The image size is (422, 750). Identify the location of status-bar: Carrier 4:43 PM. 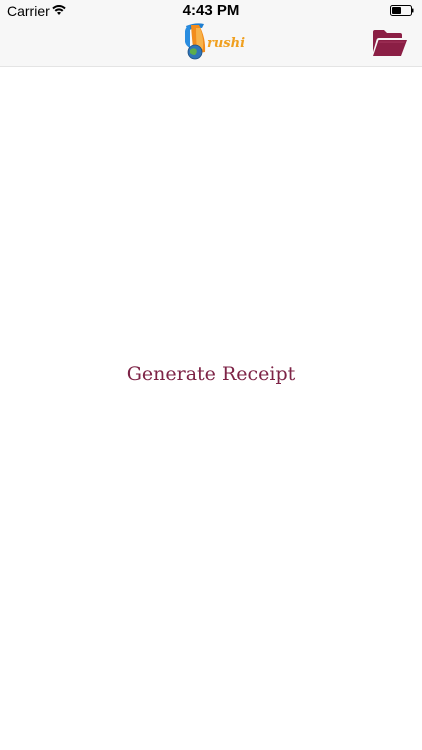
(211, 11).